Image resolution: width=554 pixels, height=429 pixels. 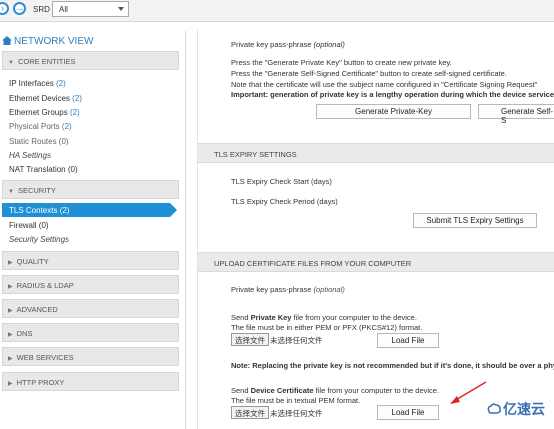 I want to click on generate-self-signed-button: Generate Self-S, so click(x=516, y=114).